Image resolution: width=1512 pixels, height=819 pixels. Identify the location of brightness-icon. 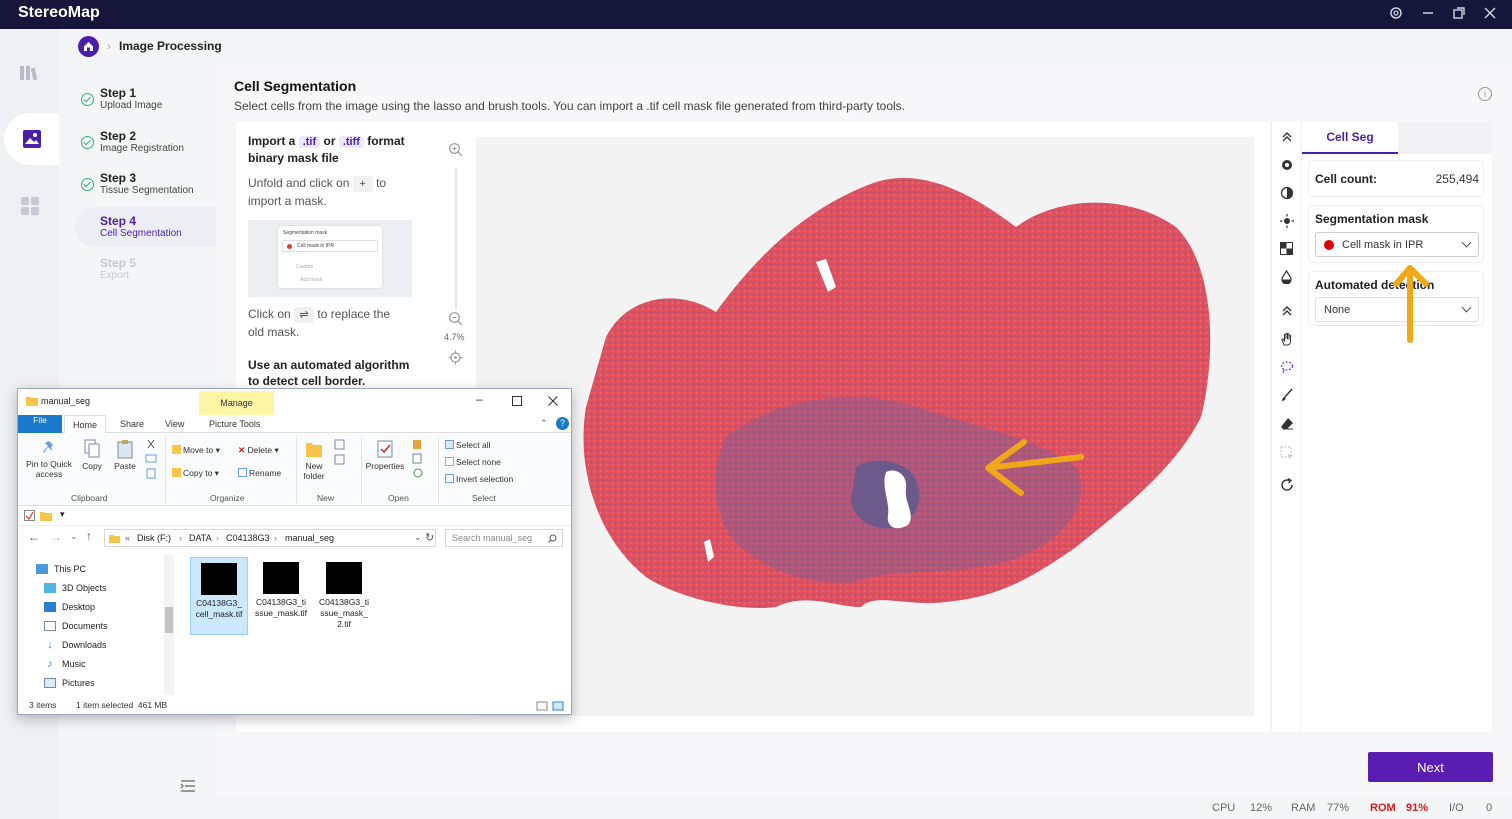
(1286, 220).